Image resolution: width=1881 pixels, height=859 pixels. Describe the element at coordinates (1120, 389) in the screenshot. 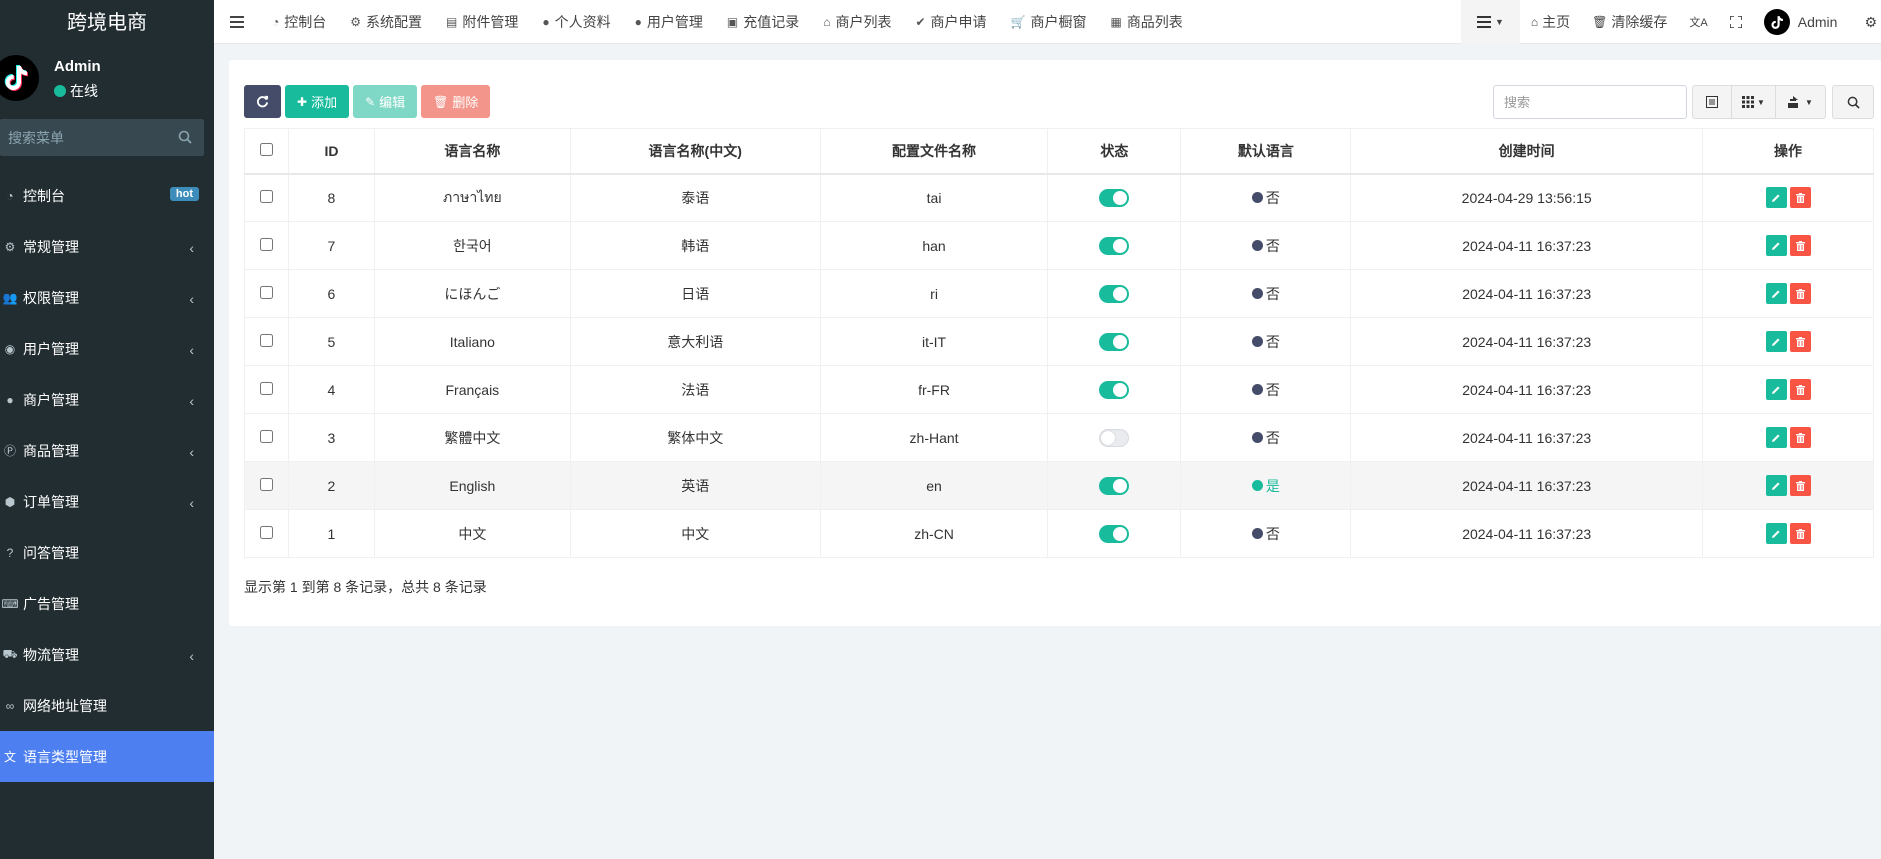

I see `toggle-knob` at that location.